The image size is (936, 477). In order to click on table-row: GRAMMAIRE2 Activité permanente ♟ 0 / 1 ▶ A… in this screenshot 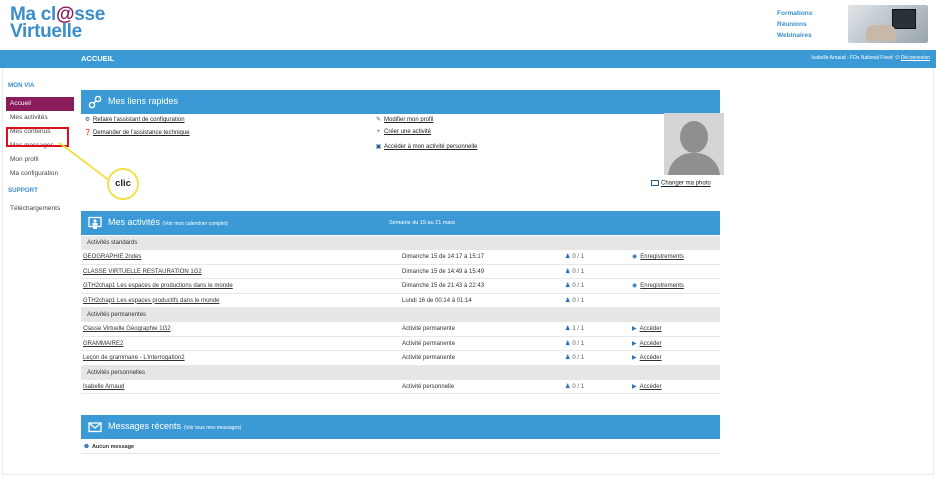, I will do `click(400, 344)`.